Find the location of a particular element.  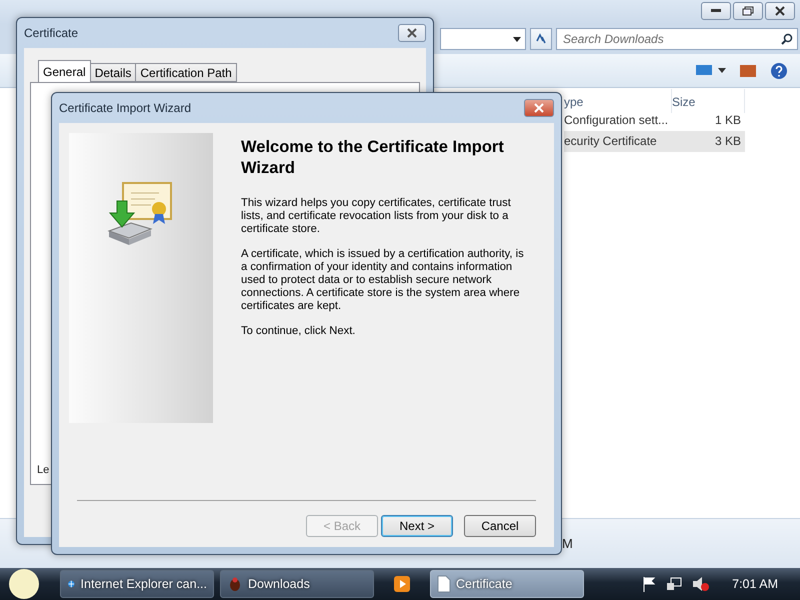

wizard-paragraph: A certificate, which is issued by a certification authority, is a confirmation of your identity and contains information used to protect data or to establish secure network connections. A certificate store is the system area where certificates are kept. is located at coordinates (383, 280).